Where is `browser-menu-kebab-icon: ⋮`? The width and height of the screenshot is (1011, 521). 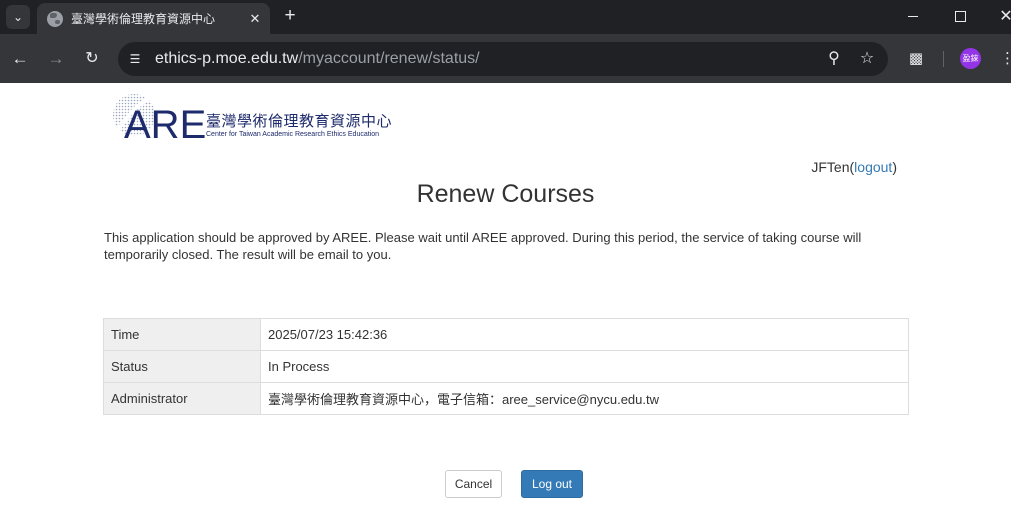
browser-menu-kebab-icon: ⋮ is located at coordinates (1005, 59).